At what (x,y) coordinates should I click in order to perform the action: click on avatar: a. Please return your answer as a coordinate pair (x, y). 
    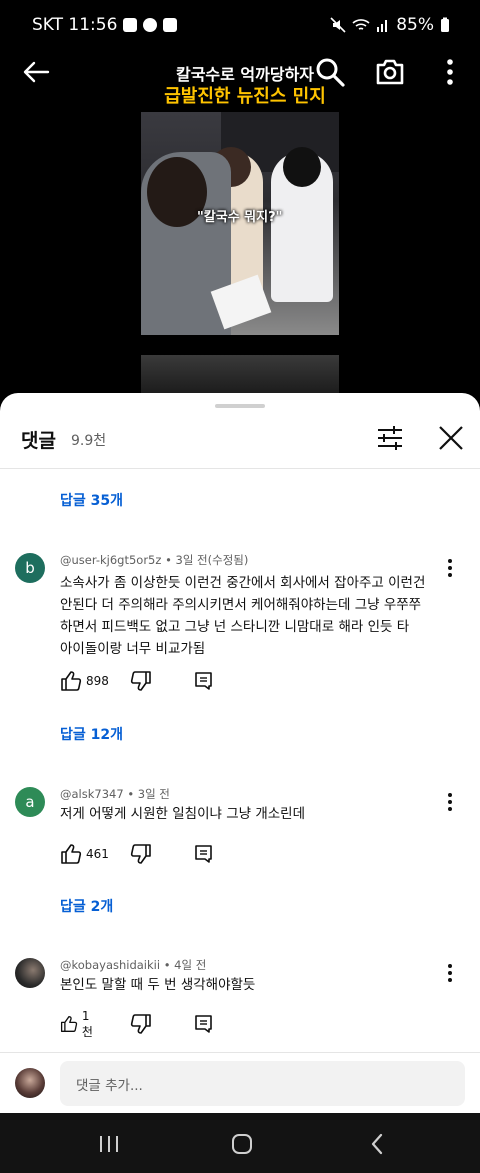
    Looking at the image, I should click on (30, 802).